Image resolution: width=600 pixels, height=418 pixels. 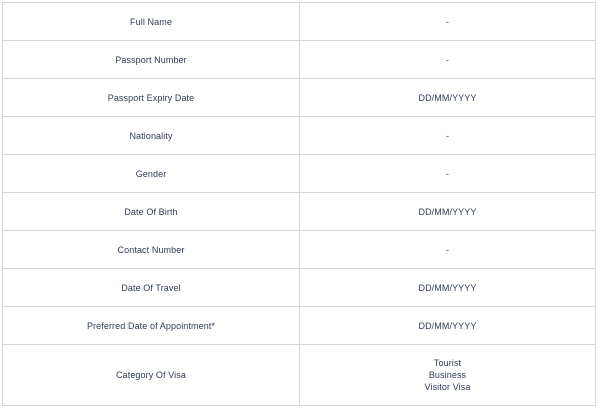 What do you see at coordinates (447, 287) in the screenshot?
I see `date-of-travel-value: DD/MM/YYYY` at bounding box center [447, 287].